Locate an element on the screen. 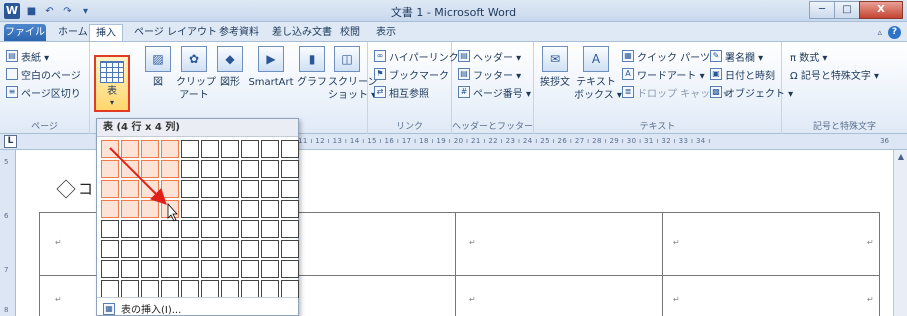 This screenshot has height=316, width=907. cross-reference-button: ⇄ 相互参照 is located at coordinates (401, 92).